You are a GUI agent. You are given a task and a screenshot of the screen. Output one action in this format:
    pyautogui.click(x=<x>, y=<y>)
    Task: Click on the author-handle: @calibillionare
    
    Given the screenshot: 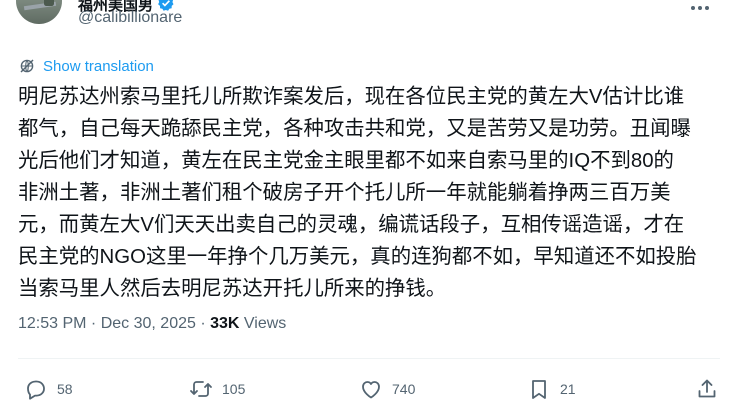 What is the action you would take?
    pyautogui.click(x=130, y=18)
    